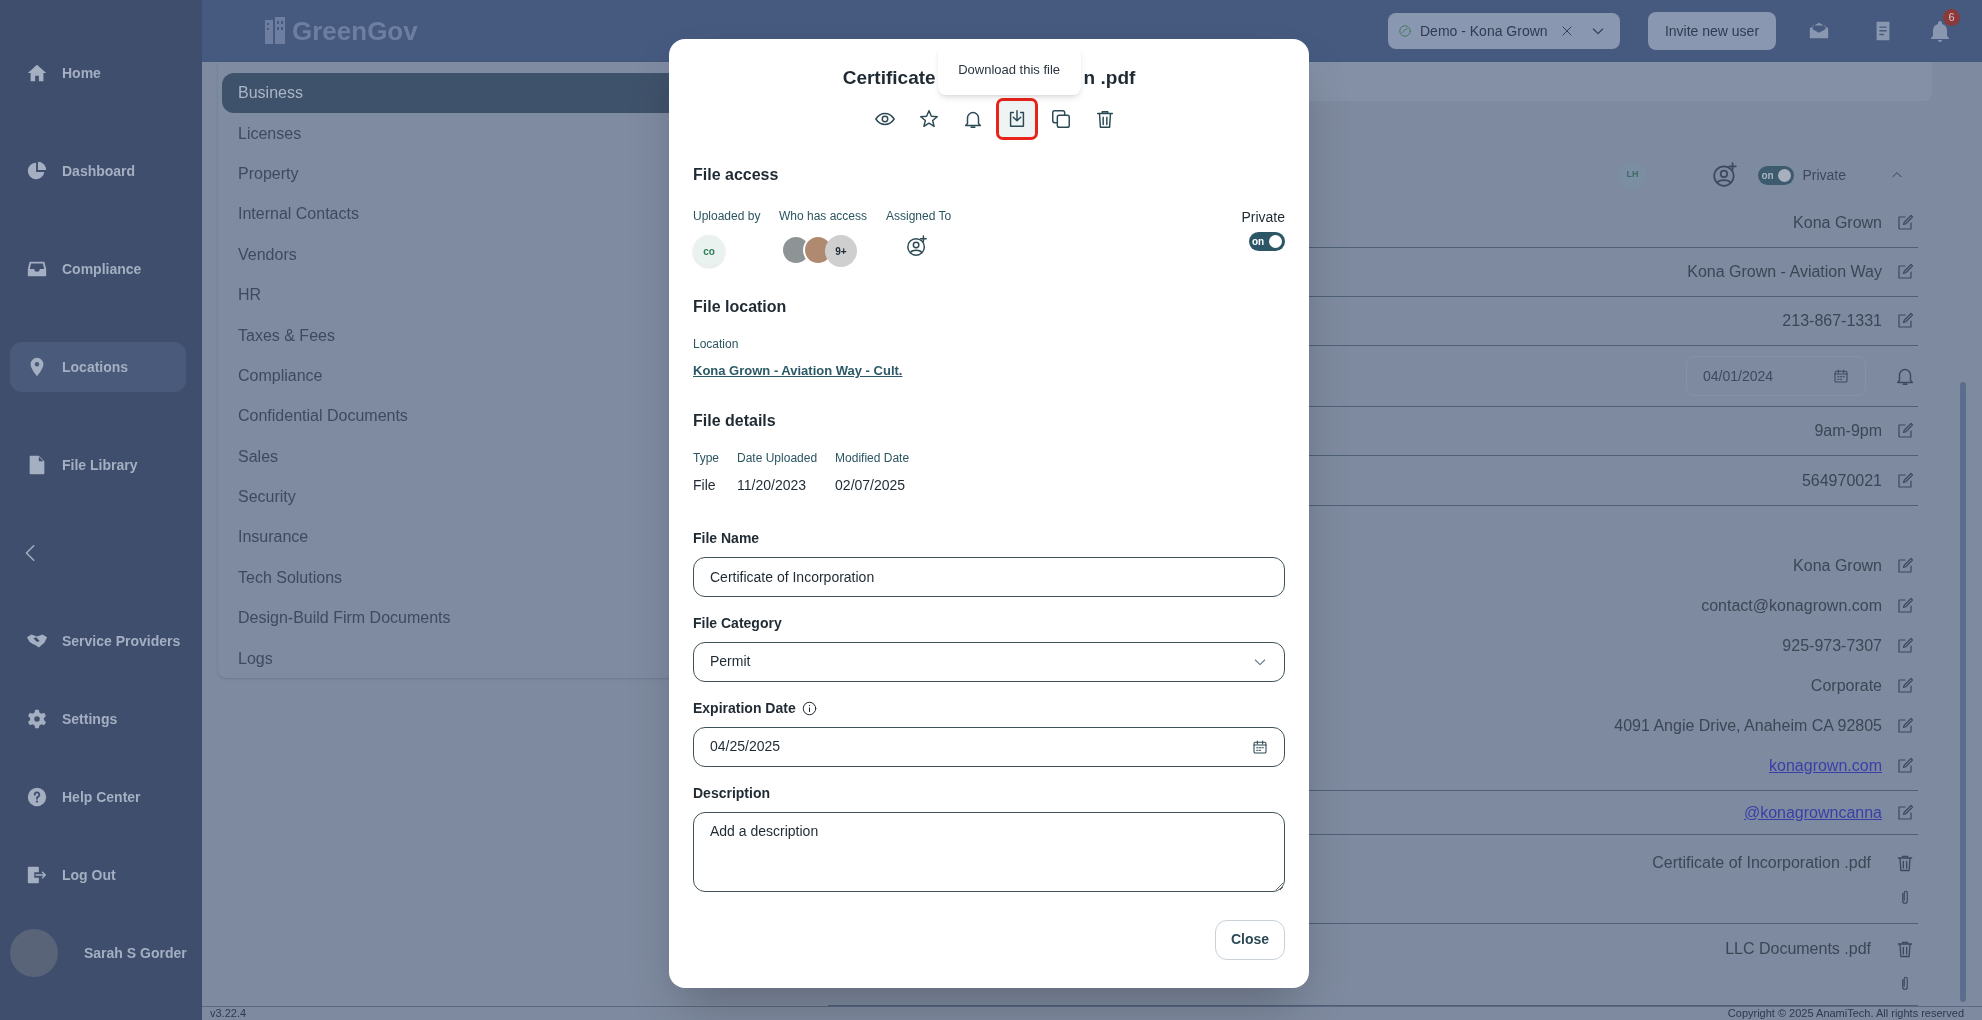 This screenshot has width=1982, height=1020. What do you see at coordinates (1846, 1013) in the screenshot?
I see `copyright-text: Copyright © 2025 AnamiTech. All rights reserved` at bounding box center [1846, 1013].